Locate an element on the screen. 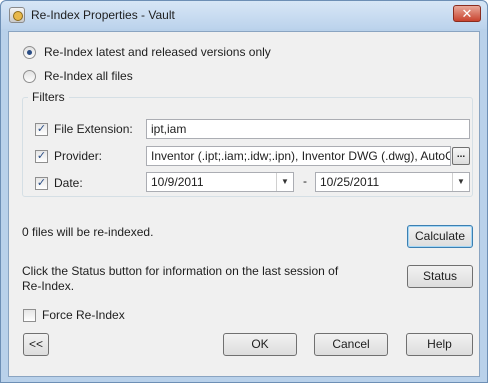  provider-filter: ✓ Provider: is located at coordinates (68, 156).